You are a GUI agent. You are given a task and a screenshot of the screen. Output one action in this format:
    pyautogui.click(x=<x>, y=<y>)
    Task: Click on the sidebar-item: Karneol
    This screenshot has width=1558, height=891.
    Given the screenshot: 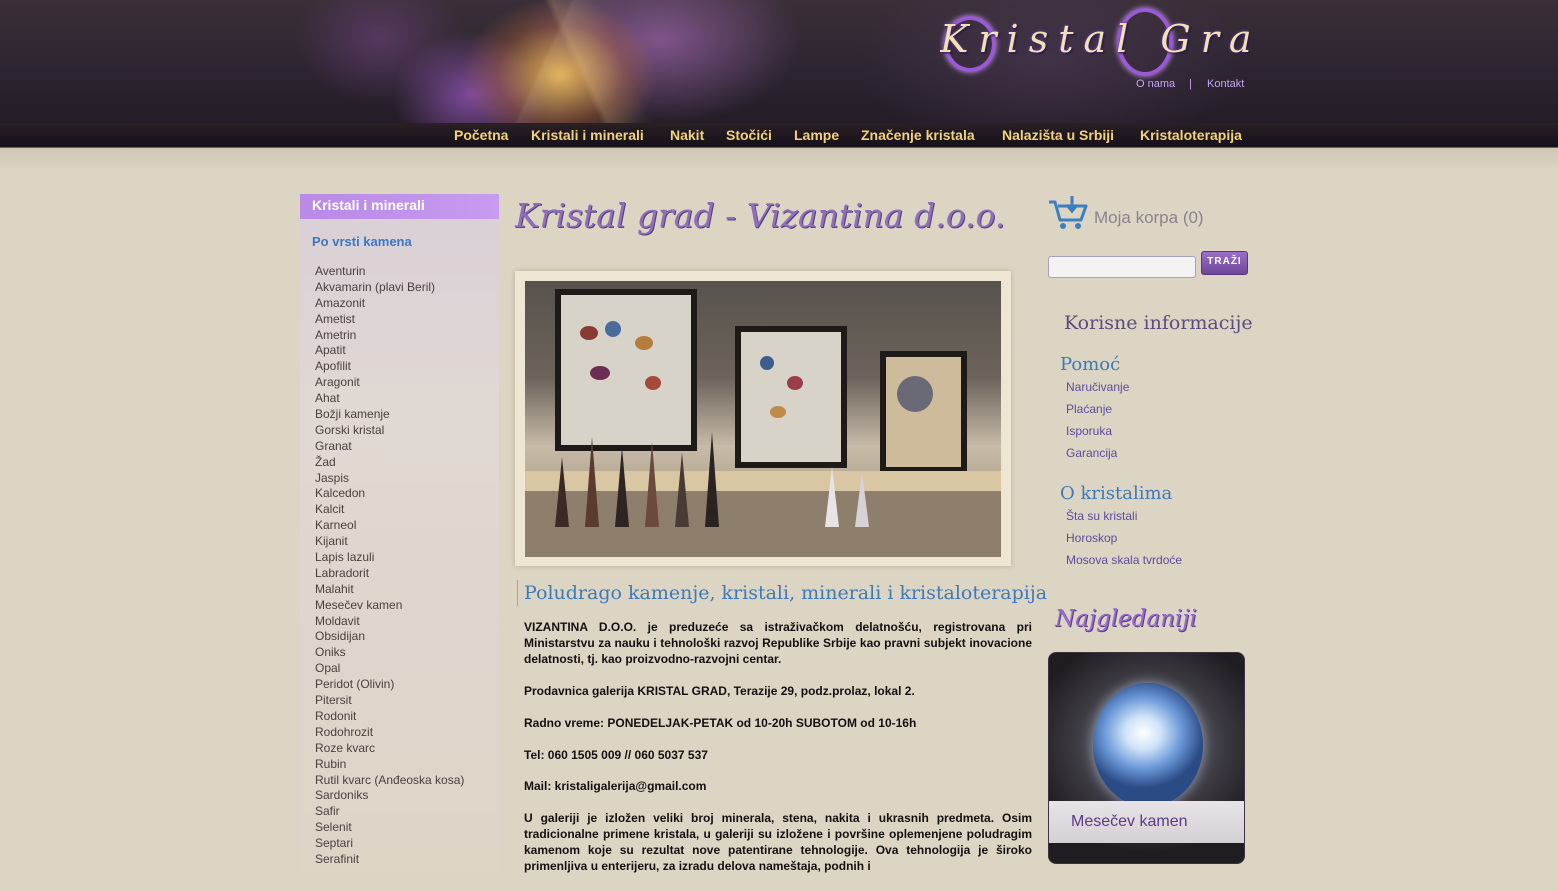 What is the action you would take?
    pyautogui.click(x=389, y=526)
    